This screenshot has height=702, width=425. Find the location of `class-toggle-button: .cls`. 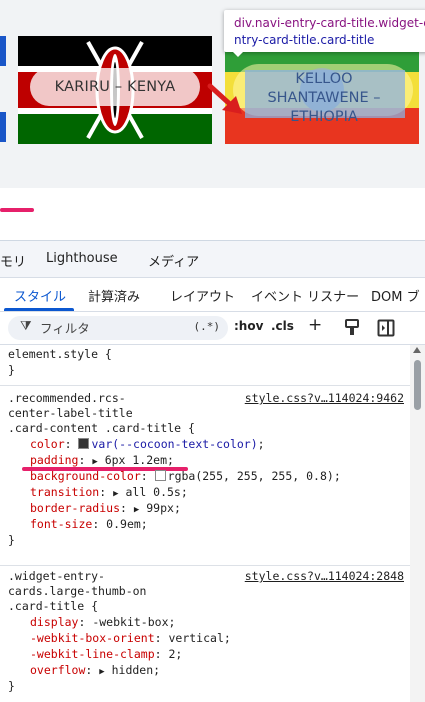

class-toggle-button: .cls is located at coordinates (282, 326).